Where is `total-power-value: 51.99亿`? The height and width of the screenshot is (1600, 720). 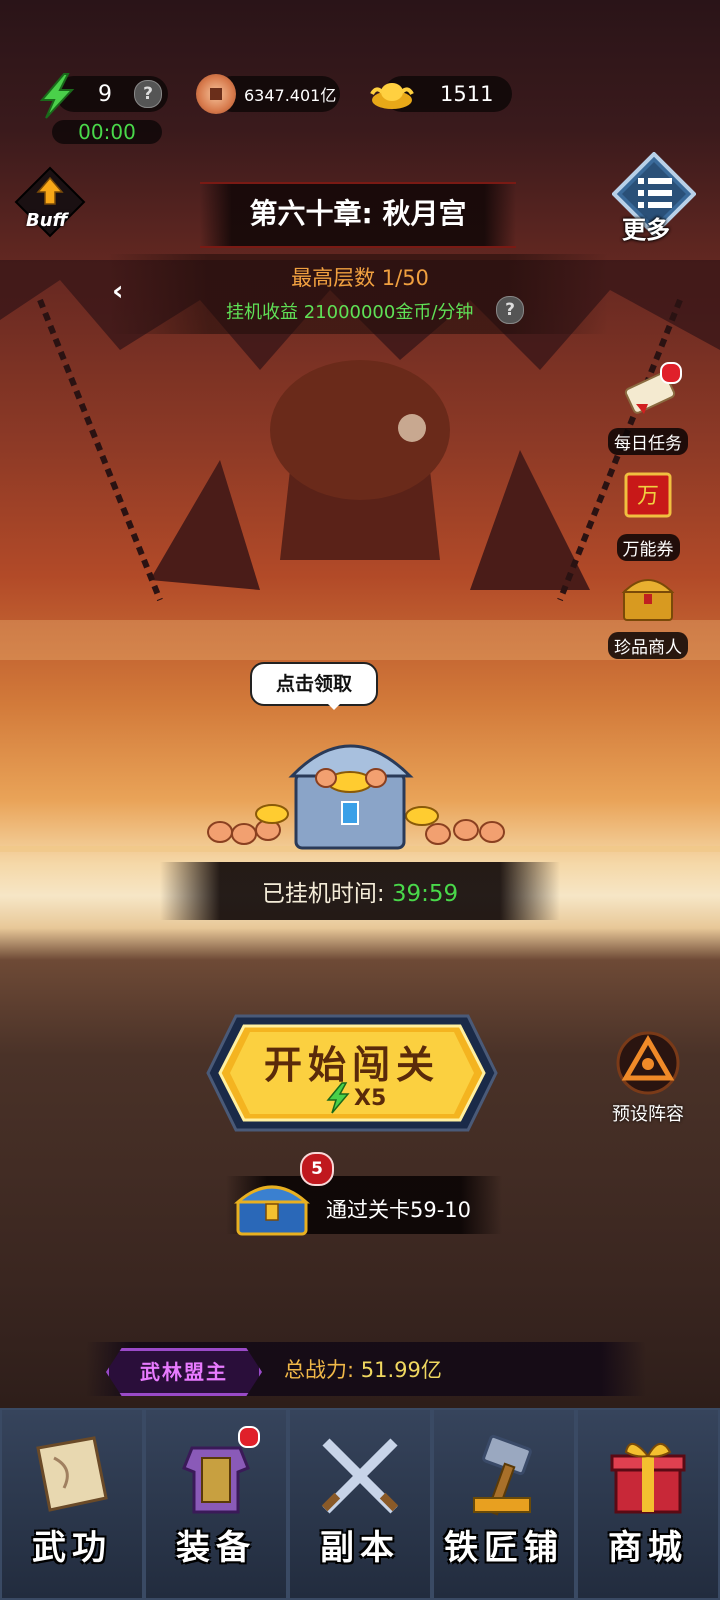
total-power-value: 51.99亿 is located at coordinates (401, 1370).